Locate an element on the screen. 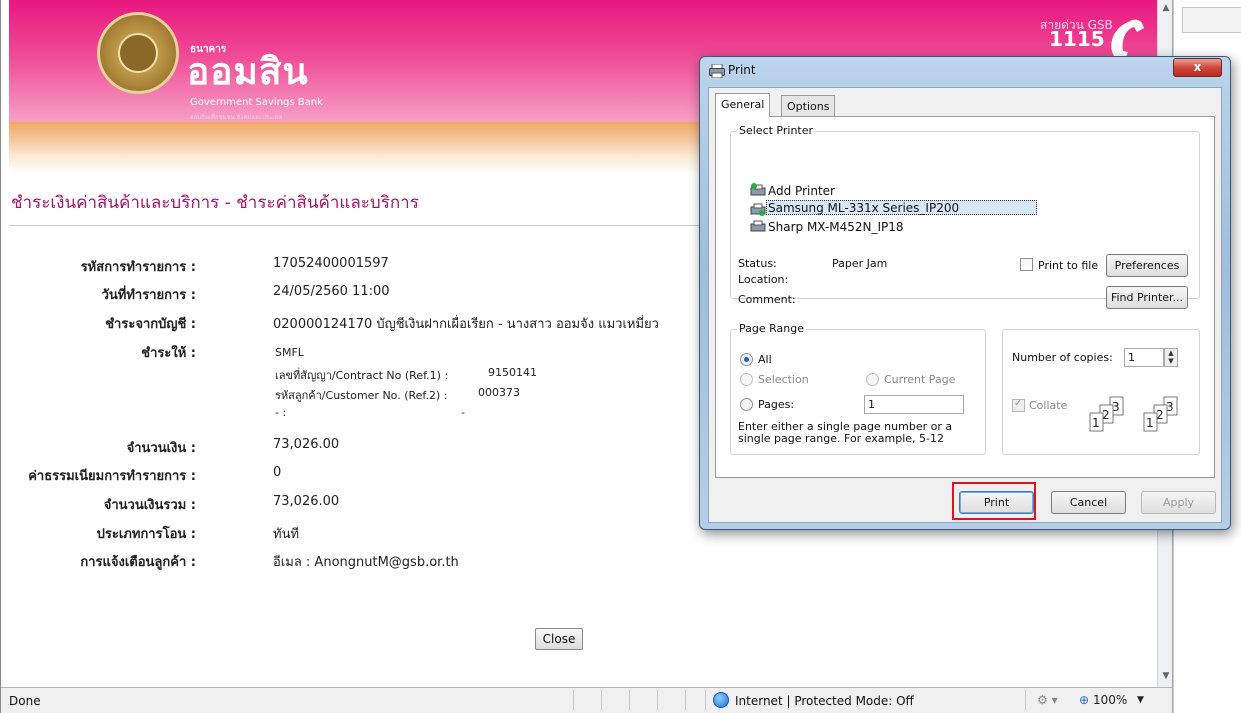 This screenshot has height=713, width=1241. select-printer-label: Select Printer is located at coordinates (776, 130).